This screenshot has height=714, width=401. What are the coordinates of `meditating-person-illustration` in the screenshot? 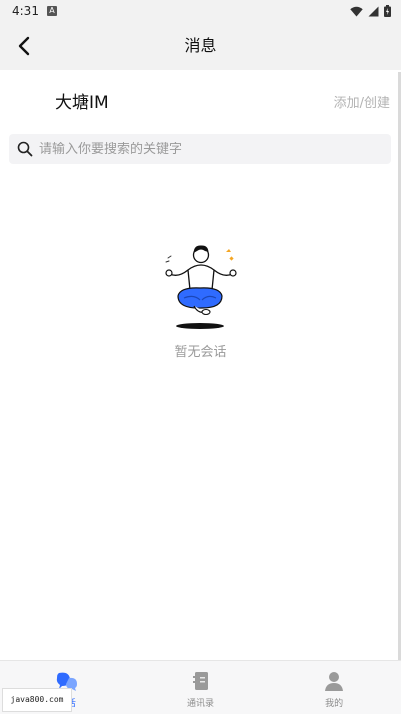 It's located at (201, 287).